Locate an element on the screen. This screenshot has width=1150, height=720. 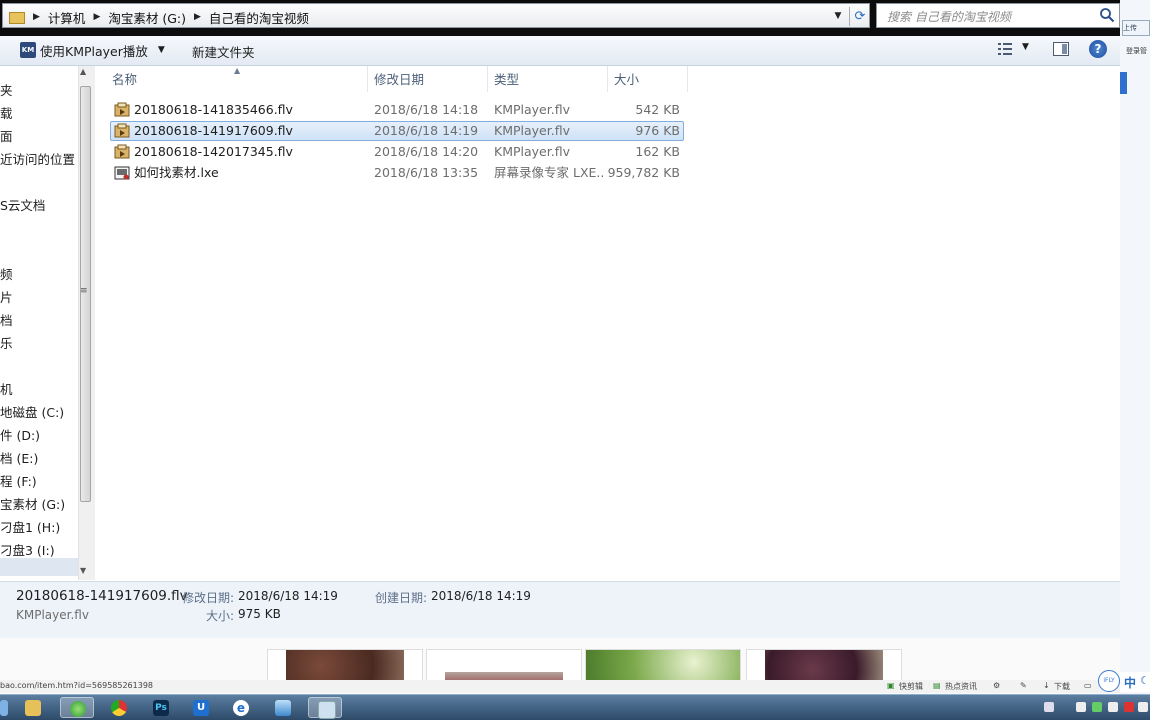
file-size: 162 KB is located at coordinates (657, 151).